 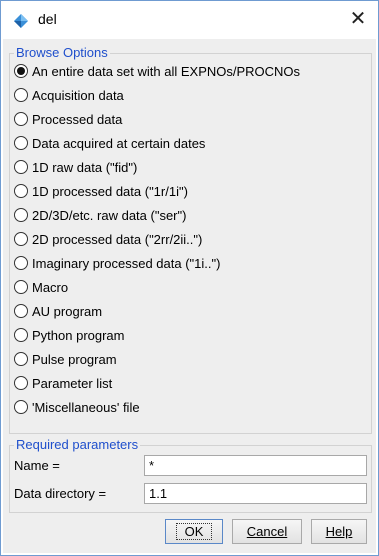 What do you see at coordinates (47, 19) in the screenshot?
I see `window-title: del` at bounding box center [47, 19].